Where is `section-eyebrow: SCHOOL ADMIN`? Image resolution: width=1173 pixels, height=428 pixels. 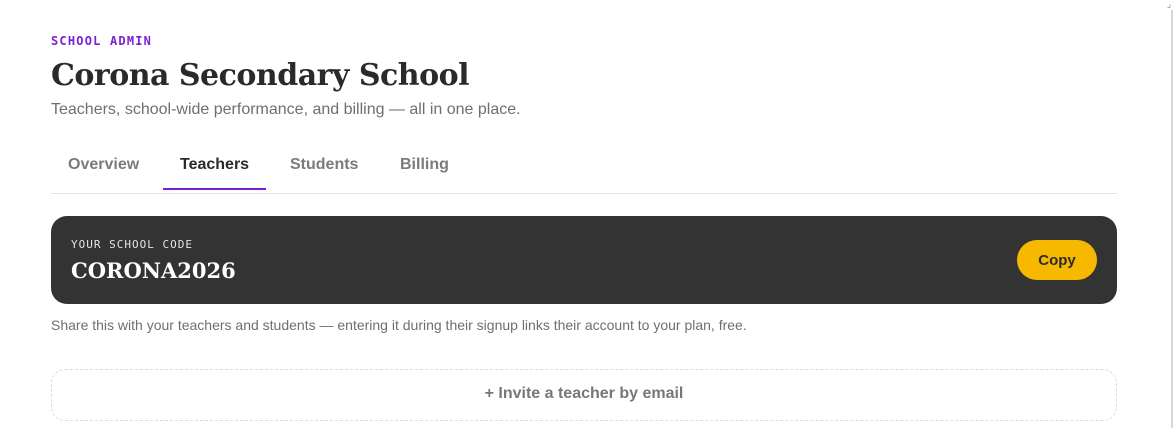
section-eyebrow: SCHOOL ADMIN is located at coordinates (102, 41).